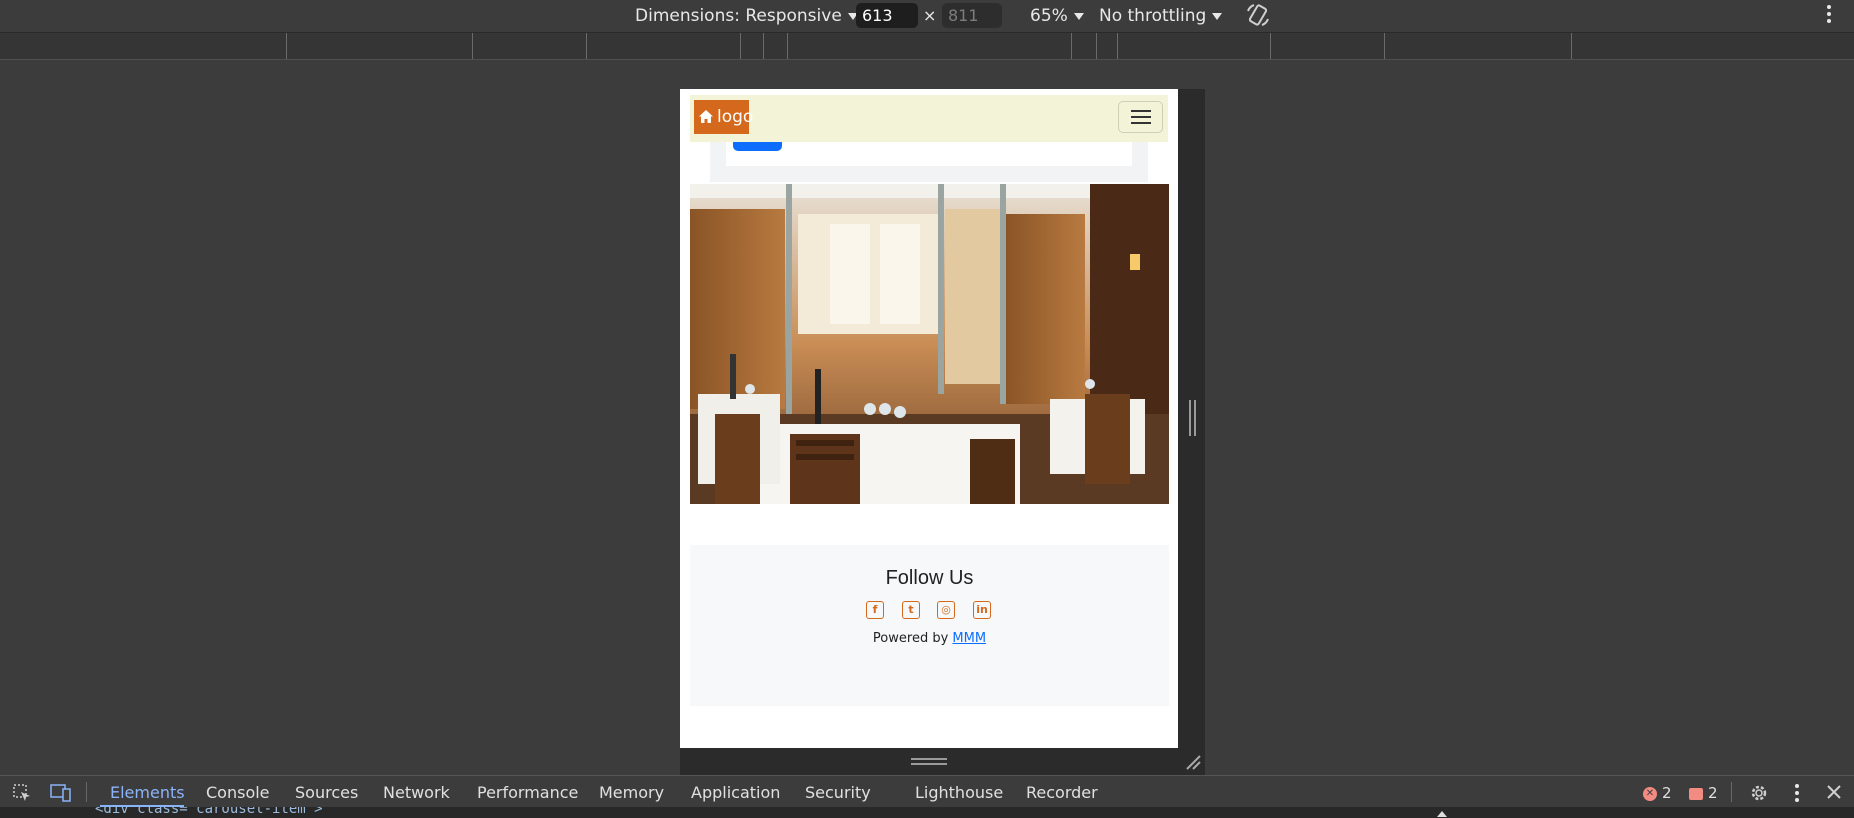 This screenshot has width=1854, height=818. Describe the element at coordinates (238, 793) in the screenshot. I see `tab-console: Console` at that location.